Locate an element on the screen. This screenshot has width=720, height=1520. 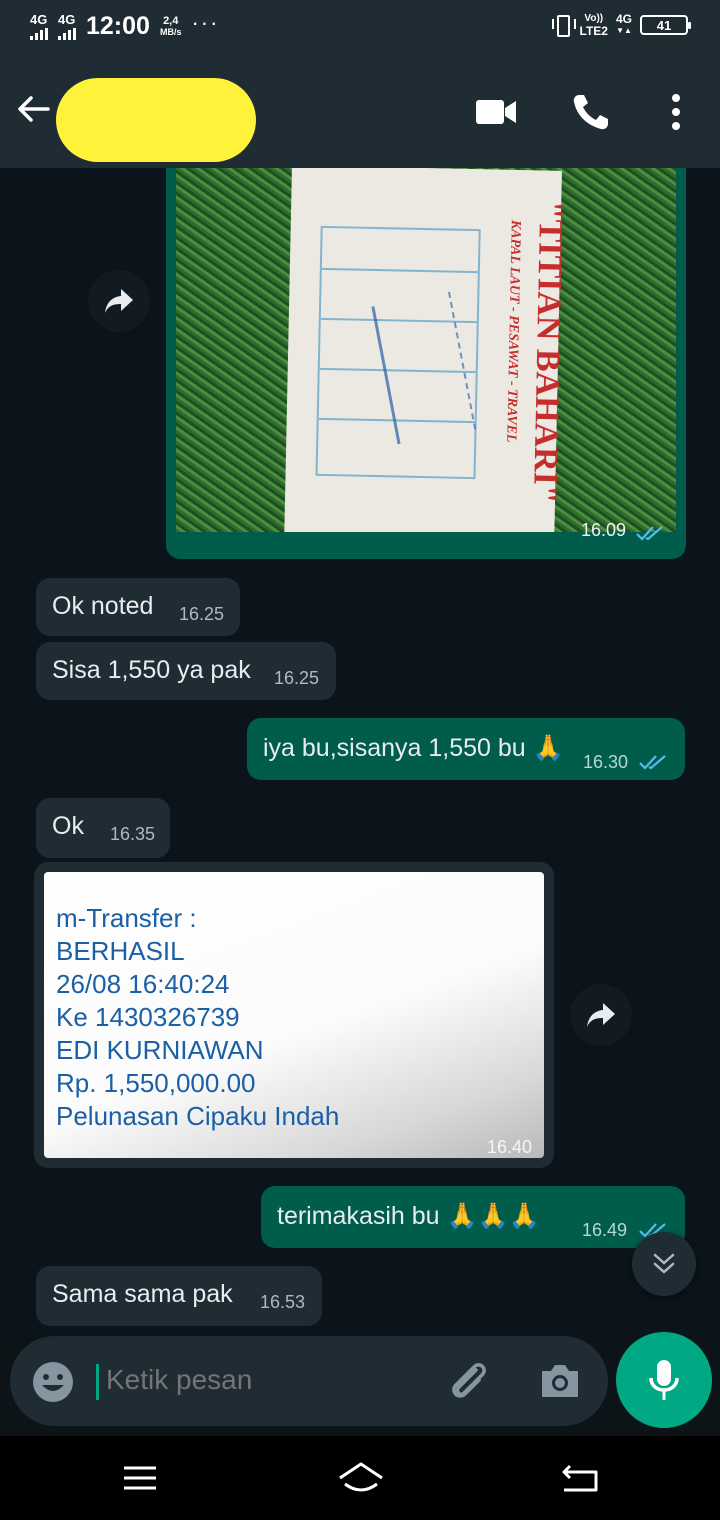
chevron-double-down-icon is located at coordinates (664, 1263).